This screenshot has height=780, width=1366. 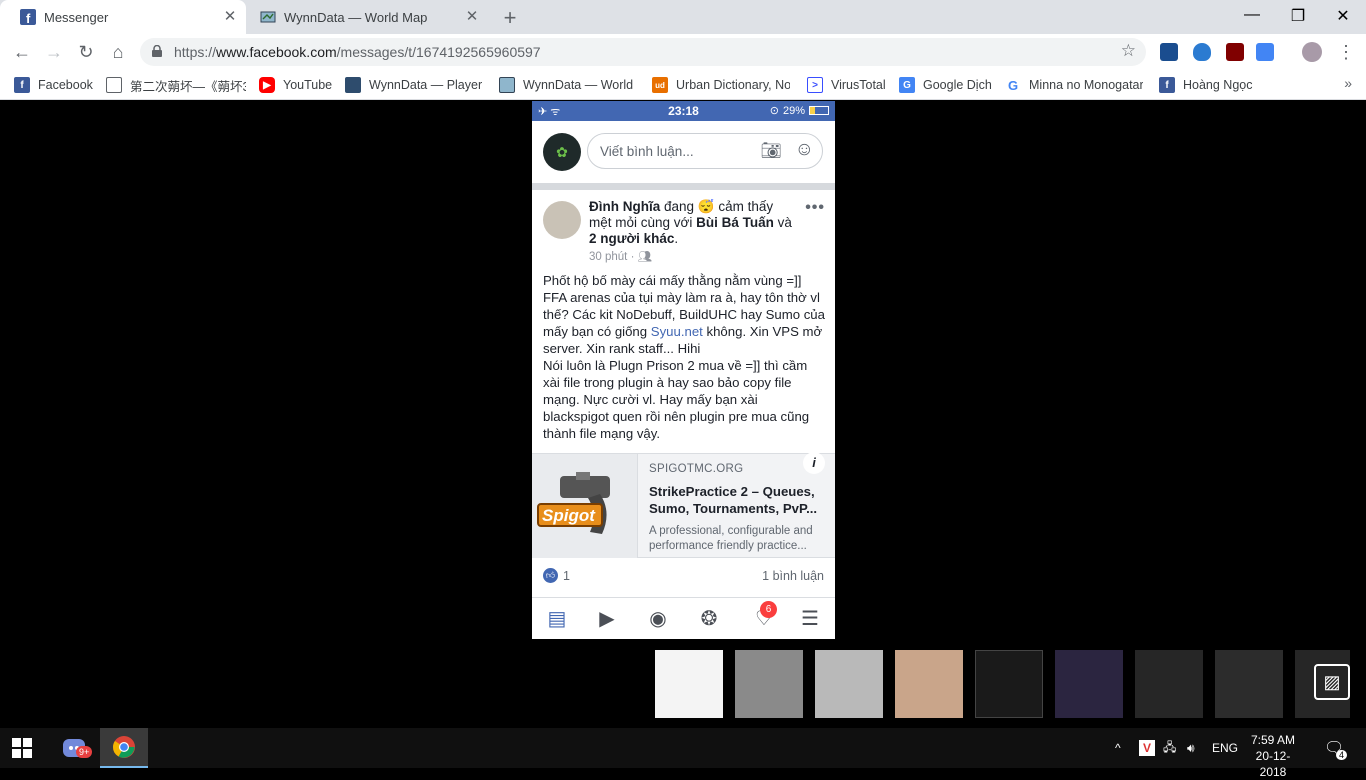 What do you see at coordinates (683, 186) in the screenshot?
I see `divider` at bounding box center [683, 186].